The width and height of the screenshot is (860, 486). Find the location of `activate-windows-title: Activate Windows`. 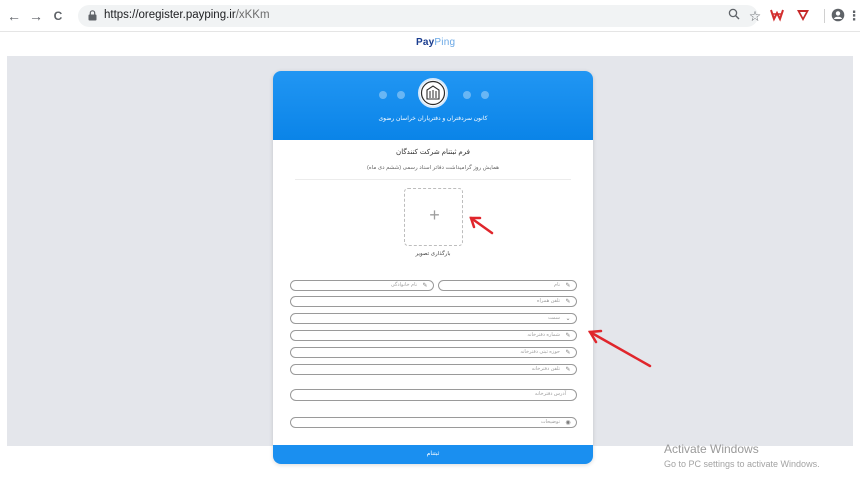

activate-windows-title: Activate Windows is located at coordinates (711, 449).